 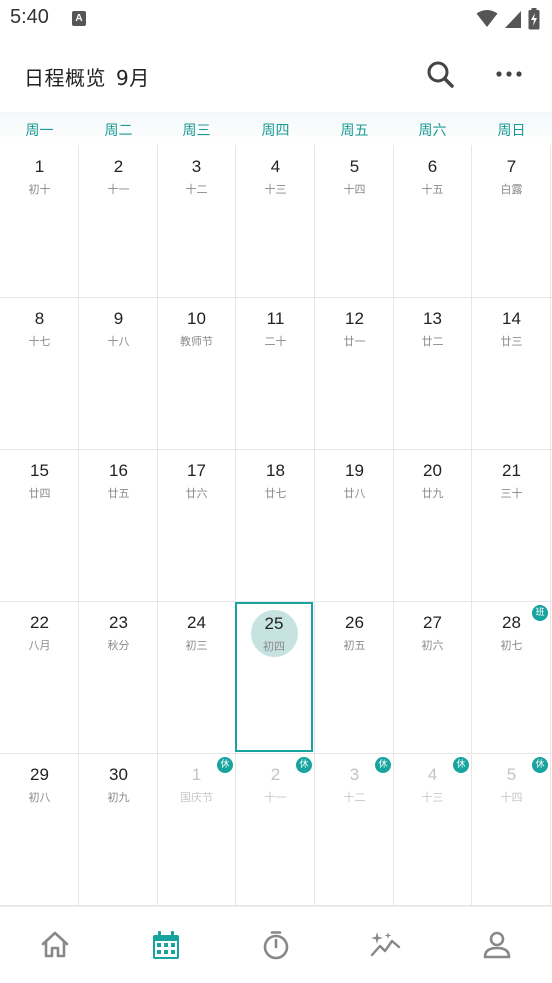 What do you see at coordinates (196, 221) in the screenshot?
I see `calendar-day: 3 十二` at bounding box center [196, 221].